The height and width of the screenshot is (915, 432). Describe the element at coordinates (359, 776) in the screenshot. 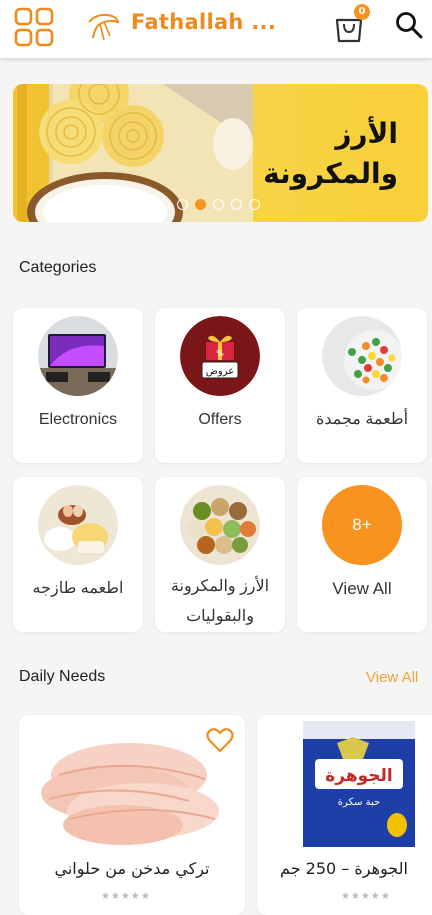

I see `pack-brand-text: الجوهرة` at that location.